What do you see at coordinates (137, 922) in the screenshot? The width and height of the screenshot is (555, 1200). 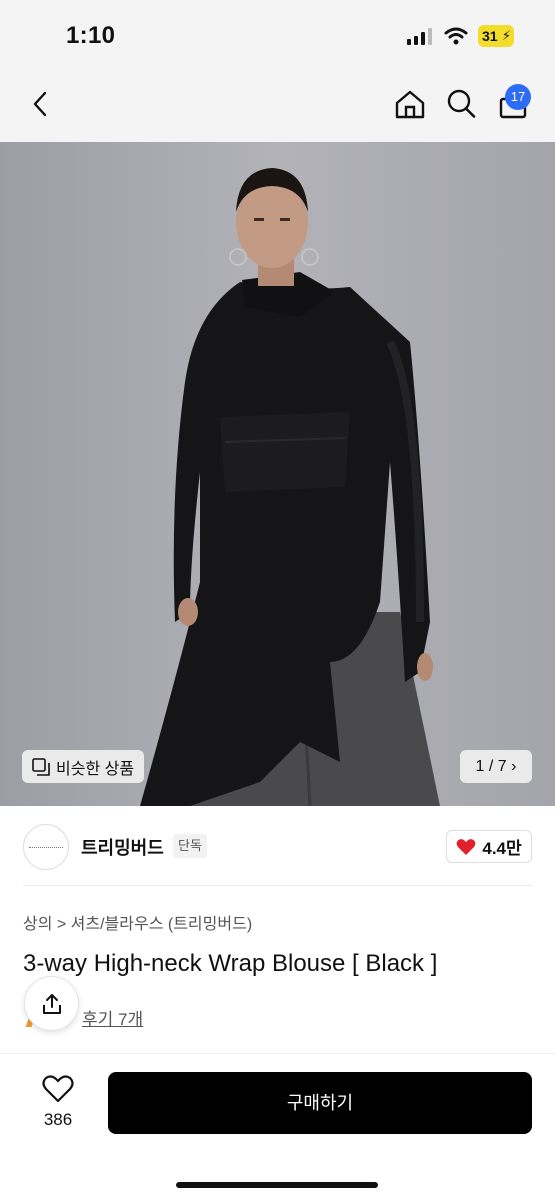 I see `category-breadcrumb: 상의 > 셔츠/블라우스 (트리밍버드)` at bounding box center [137, 922].